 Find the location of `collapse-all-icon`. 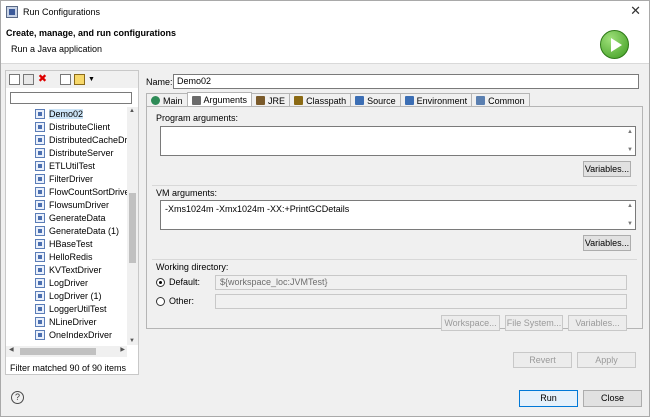

collapse-all-icon is located at coordinates (65, 79).